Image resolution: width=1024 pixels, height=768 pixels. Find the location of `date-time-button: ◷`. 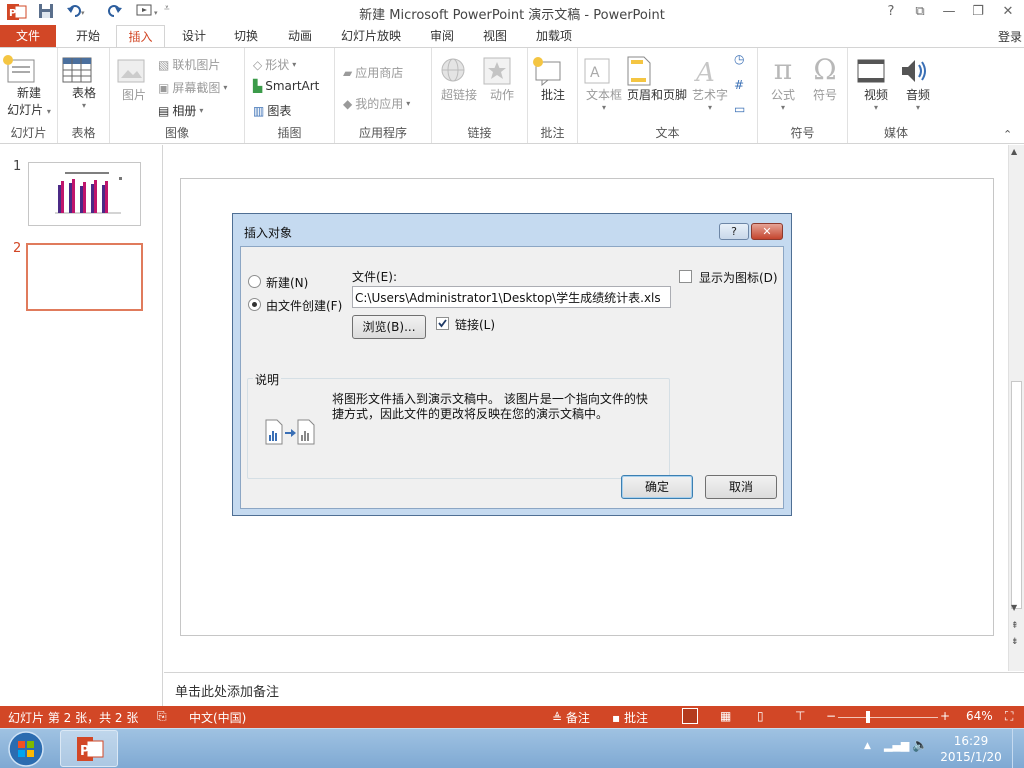

date-time-button: ◷ is located at coordinates (739, 59).